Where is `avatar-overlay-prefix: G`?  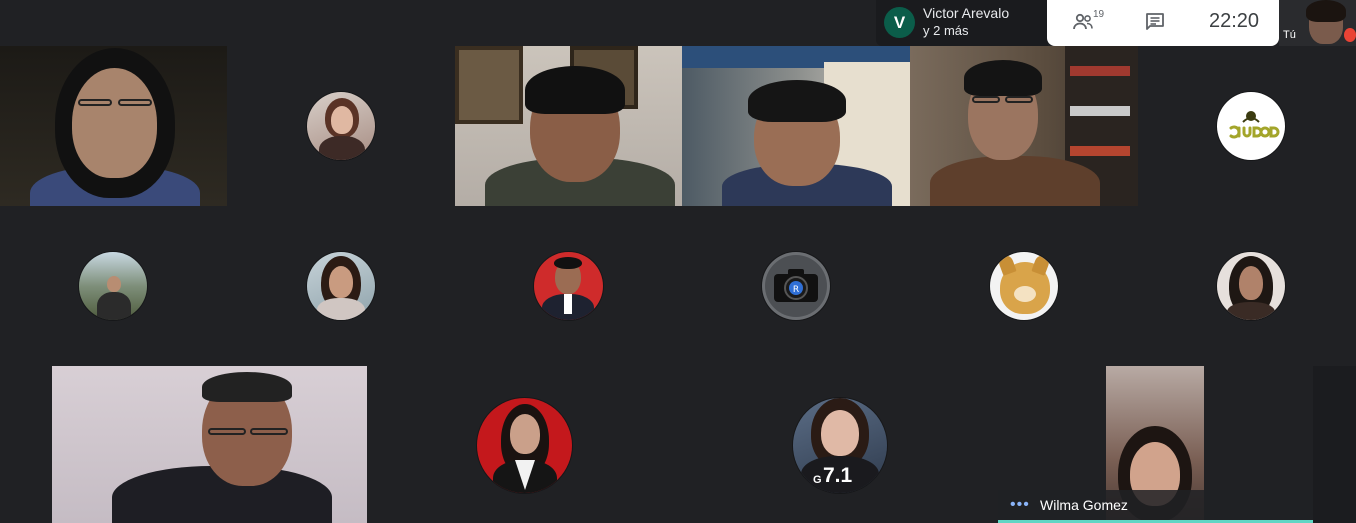 avatar-overlay-prefix: G is located at coordinates (817, 480).